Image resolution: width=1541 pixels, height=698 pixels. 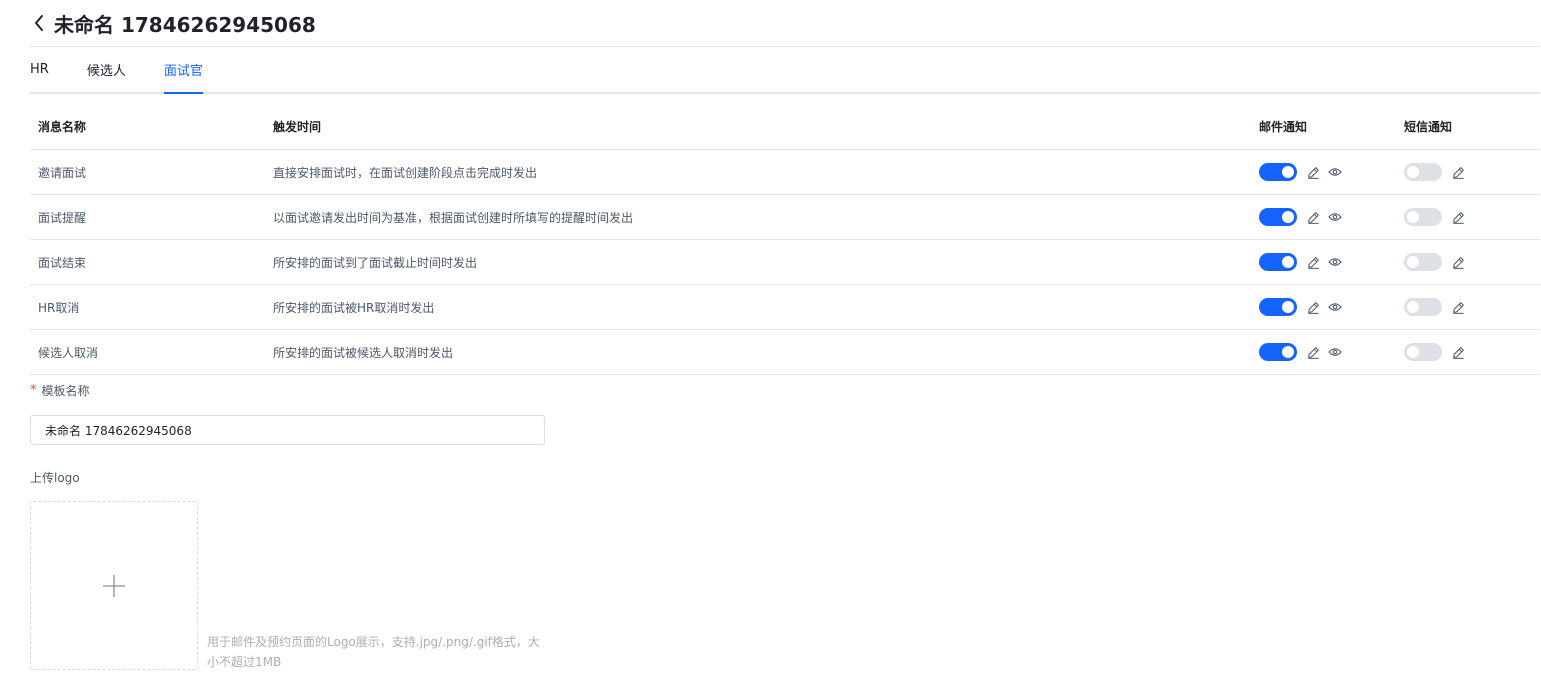 I want to click on trigger-description: 所安排的面试到了面试截止时间时发出, so click(x=375, y=262).